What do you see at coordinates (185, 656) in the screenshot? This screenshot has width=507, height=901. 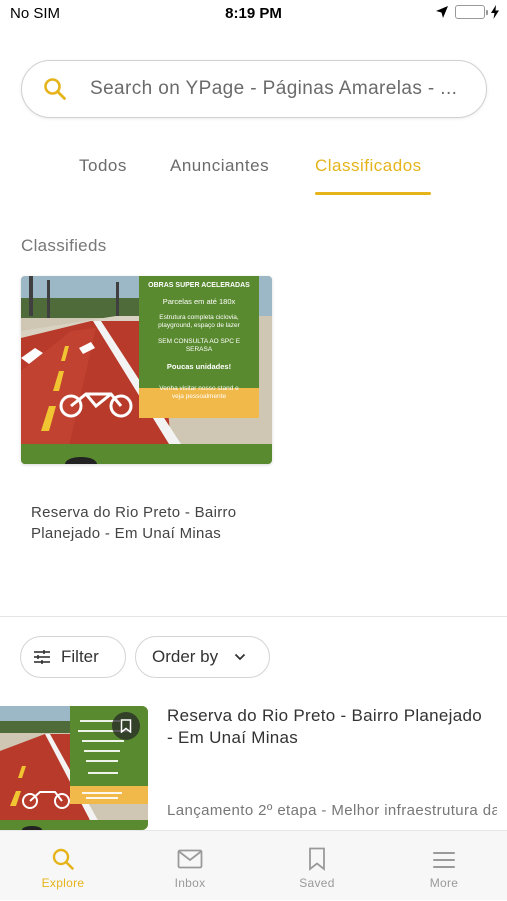 I see `order-by-label: Order by` at bounding box center [185, 656].